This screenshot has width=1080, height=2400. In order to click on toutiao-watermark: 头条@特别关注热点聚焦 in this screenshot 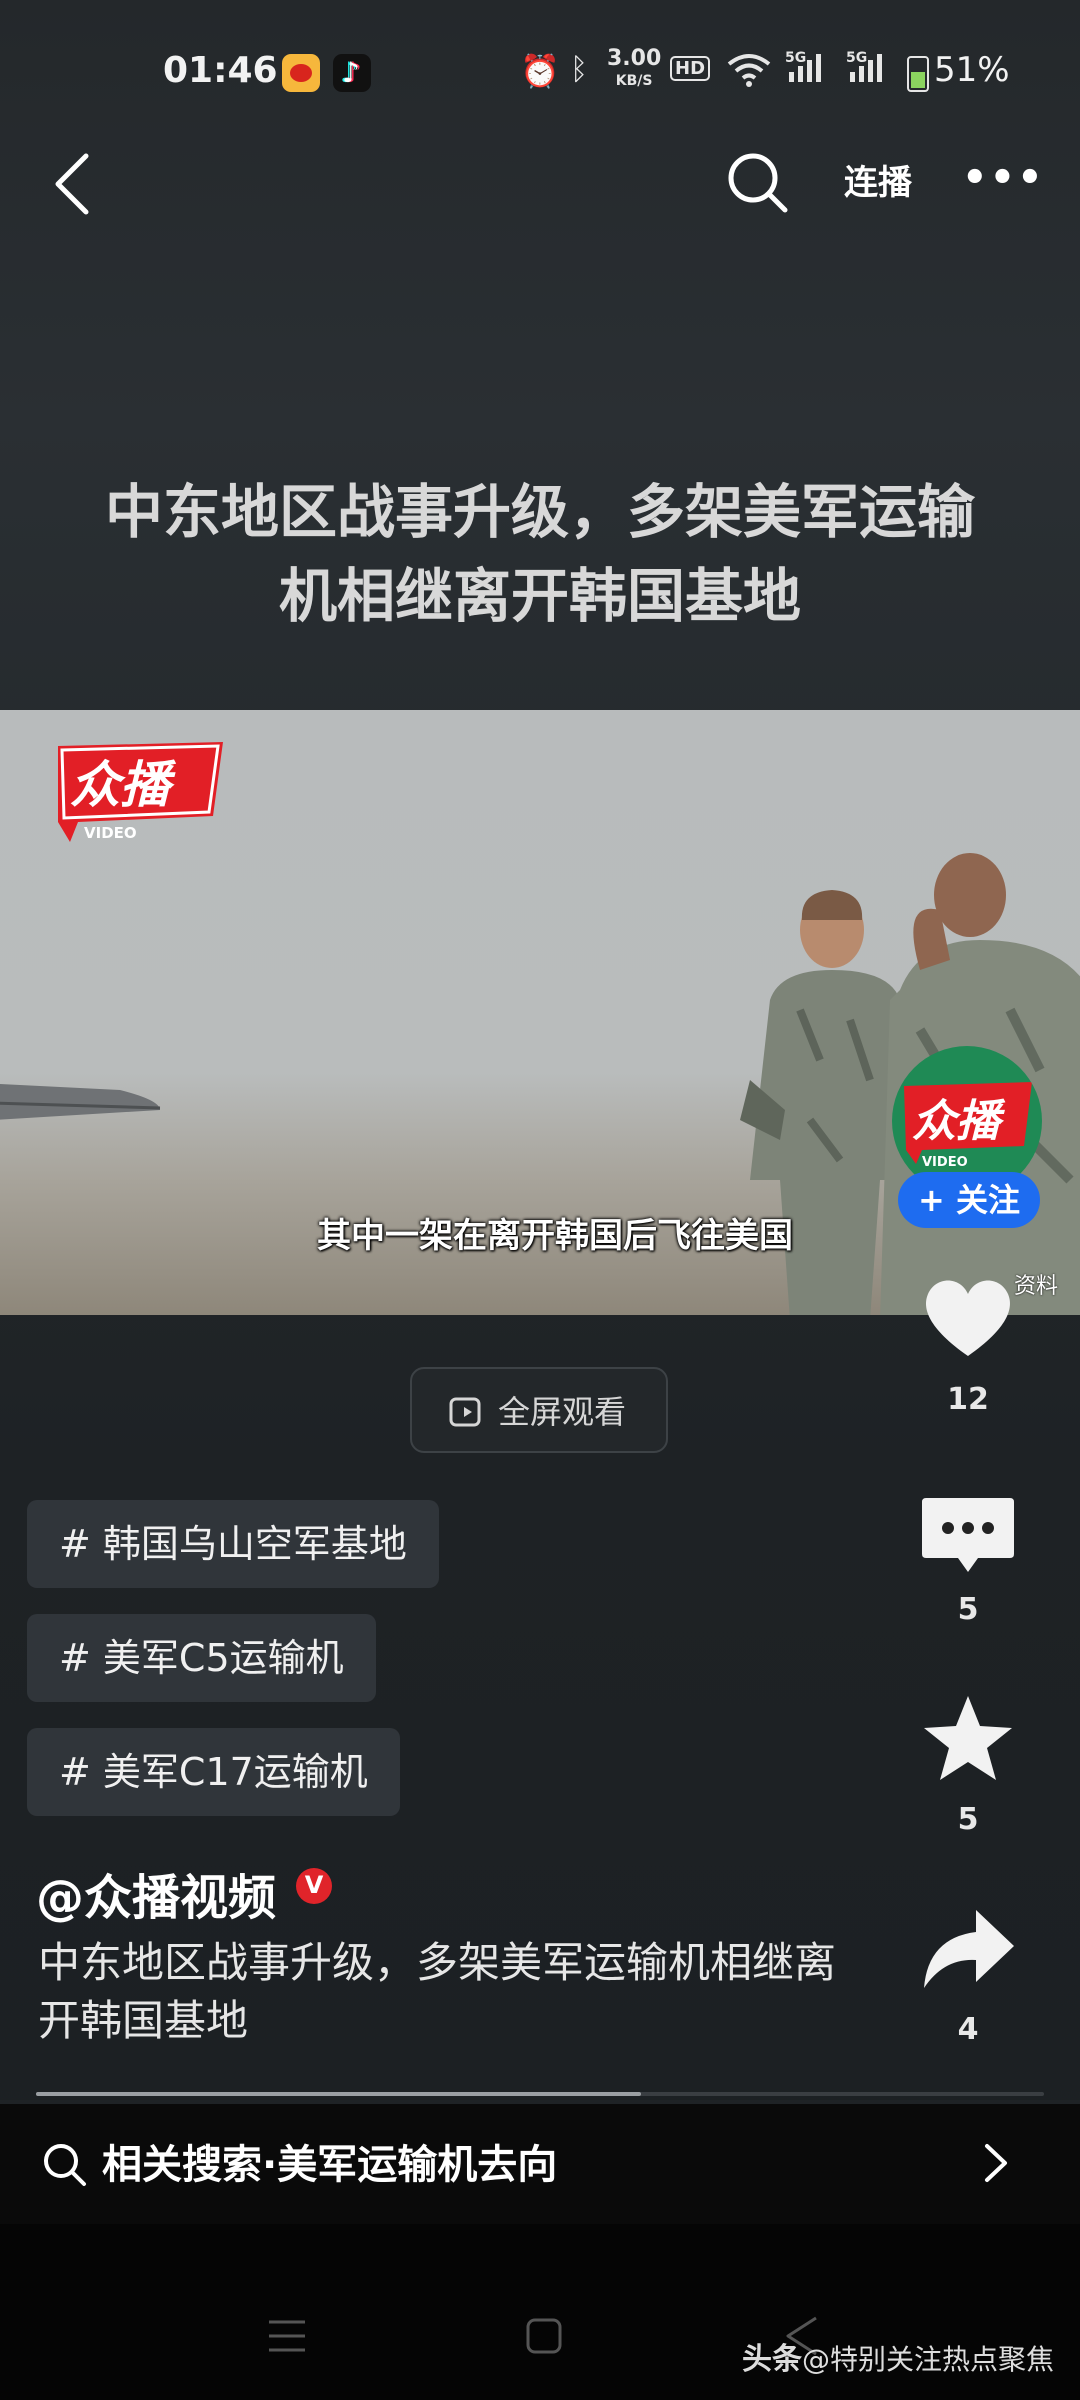, I will do `click(897, 2359)`.